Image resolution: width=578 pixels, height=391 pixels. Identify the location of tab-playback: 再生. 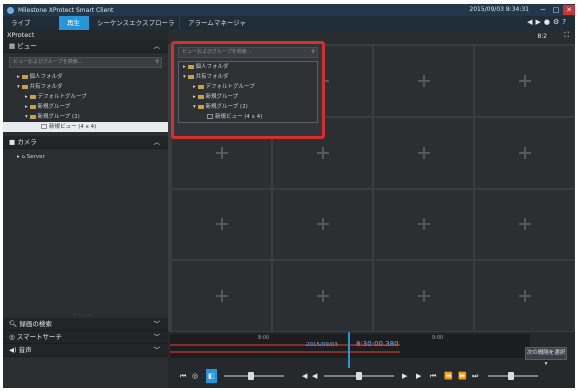
(74, 23).